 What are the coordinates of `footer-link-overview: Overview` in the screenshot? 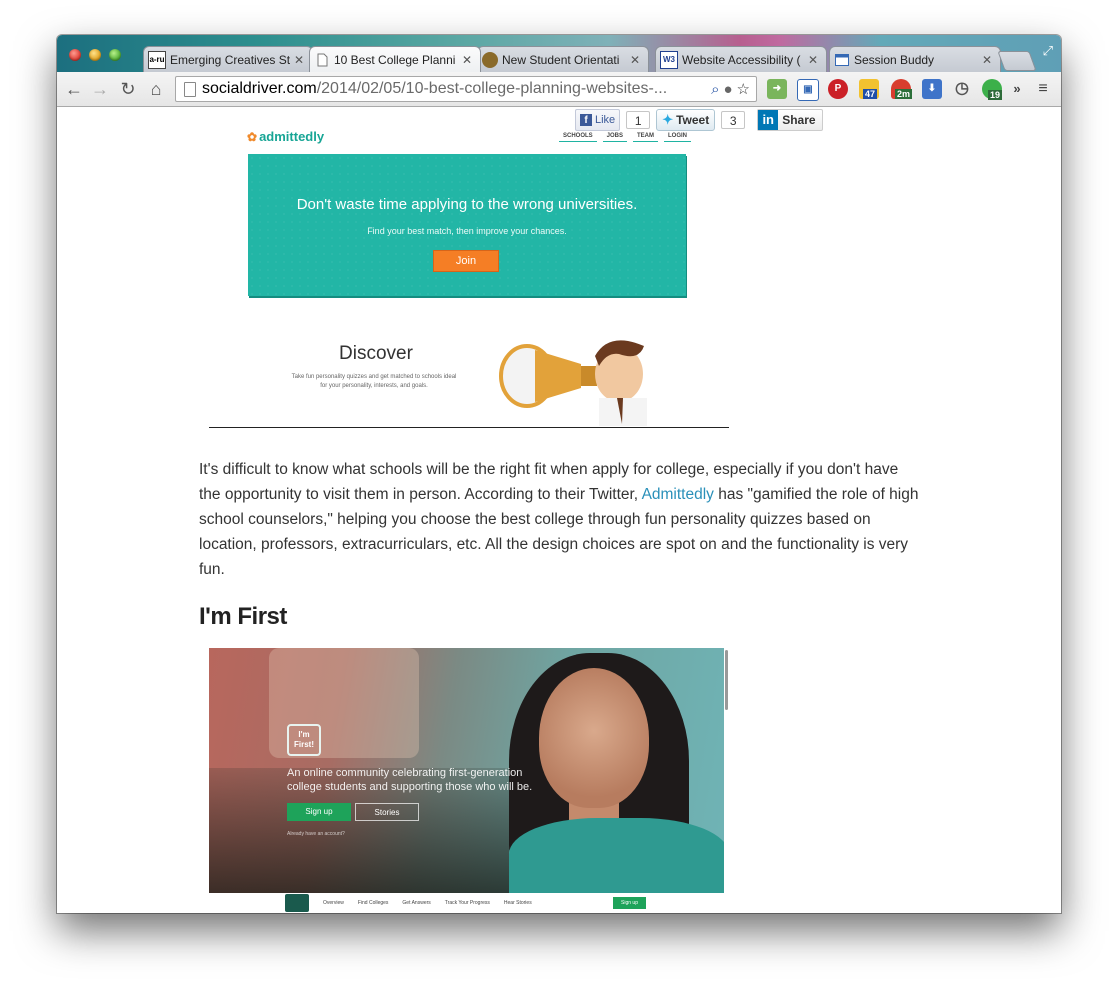 It's located at (333, 903).